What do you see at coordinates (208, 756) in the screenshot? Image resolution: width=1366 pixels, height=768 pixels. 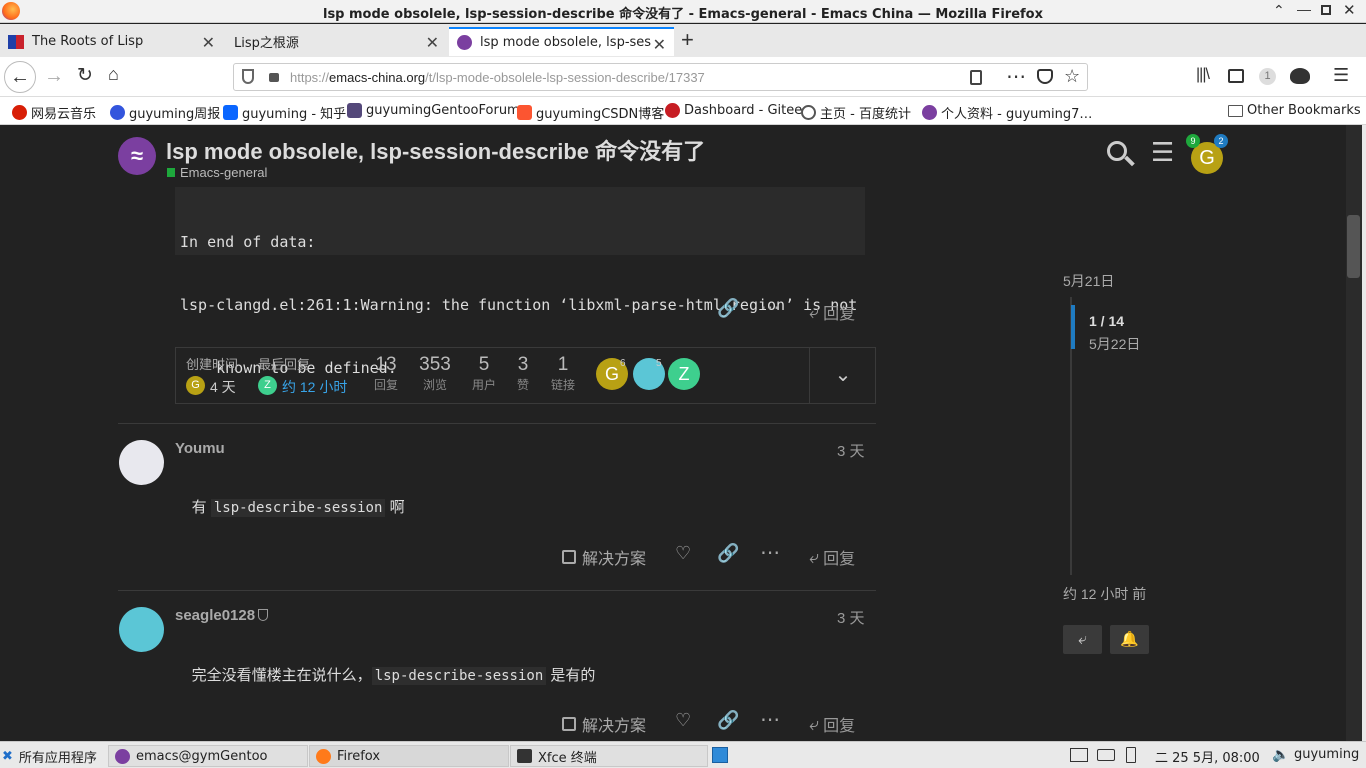 I see `taskbar-window-emacs: emacs@gymGentoo` at bounding box center [208, 756].